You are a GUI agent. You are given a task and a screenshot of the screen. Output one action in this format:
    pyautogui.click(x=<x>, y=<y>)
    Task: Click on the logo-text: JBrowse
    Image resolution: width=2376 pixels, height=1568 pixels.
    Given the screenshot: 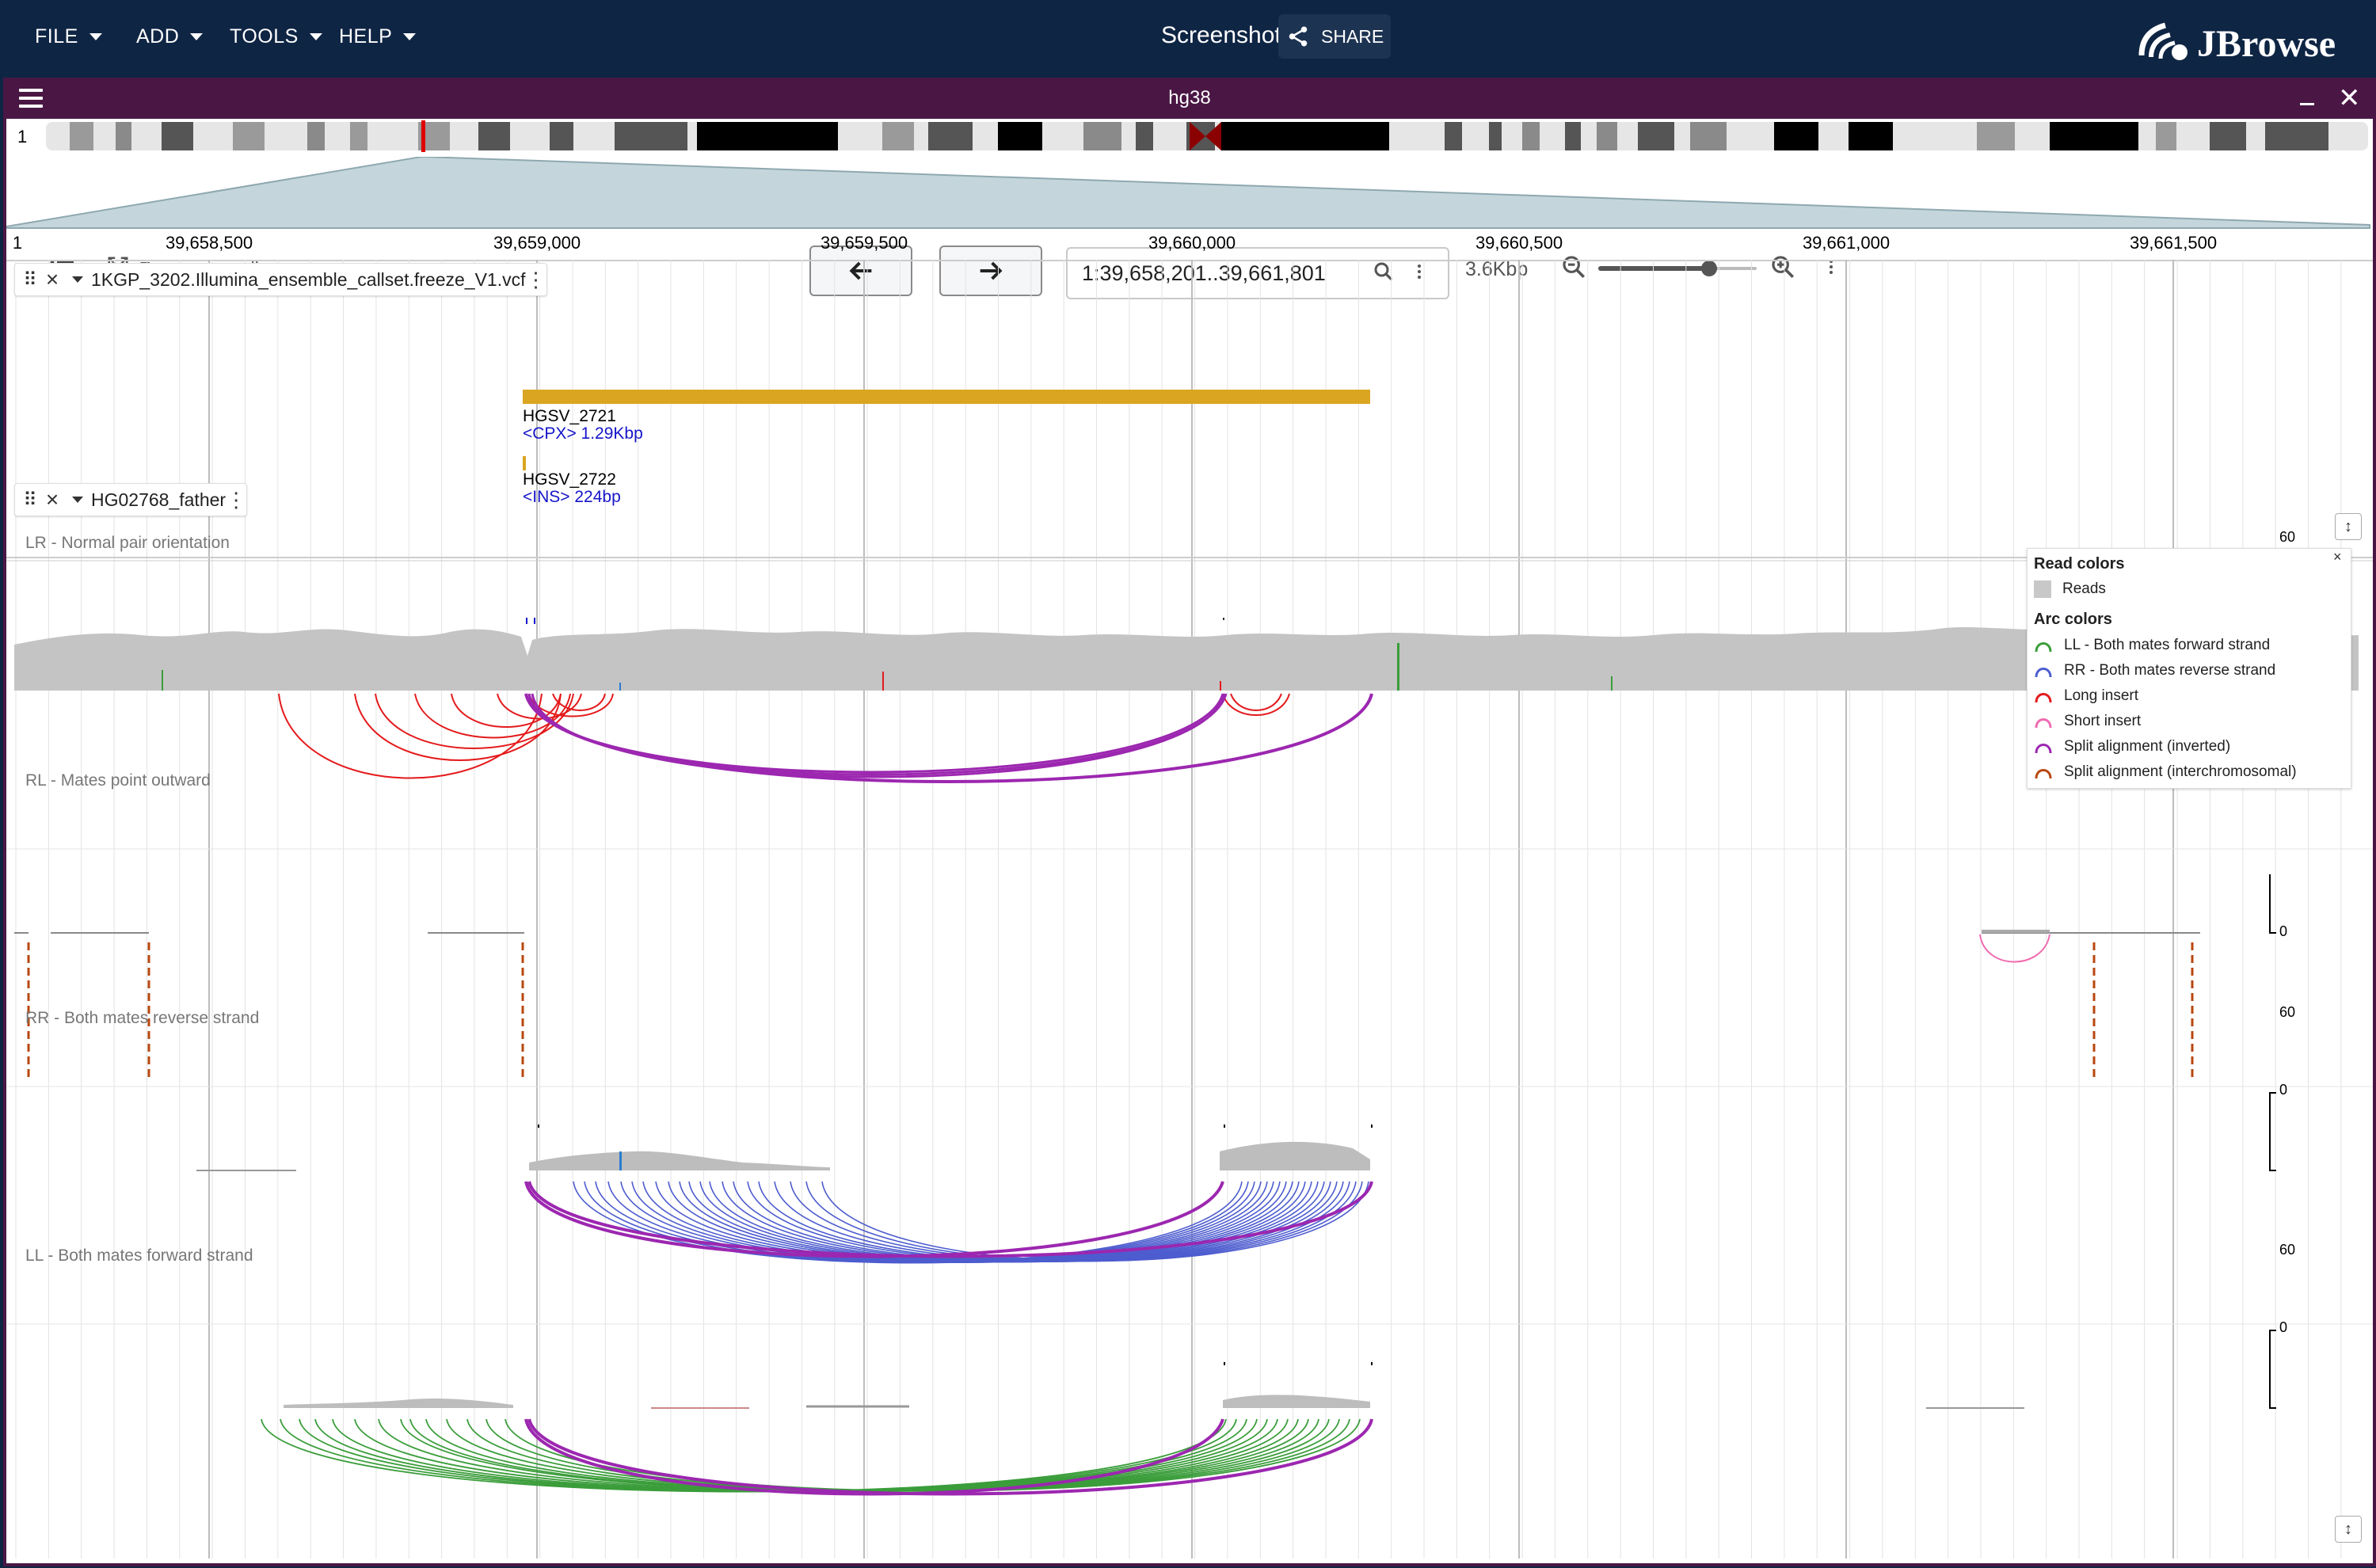 What is the action you would take?
    pyautogui.click(x=2266, y=44)
    